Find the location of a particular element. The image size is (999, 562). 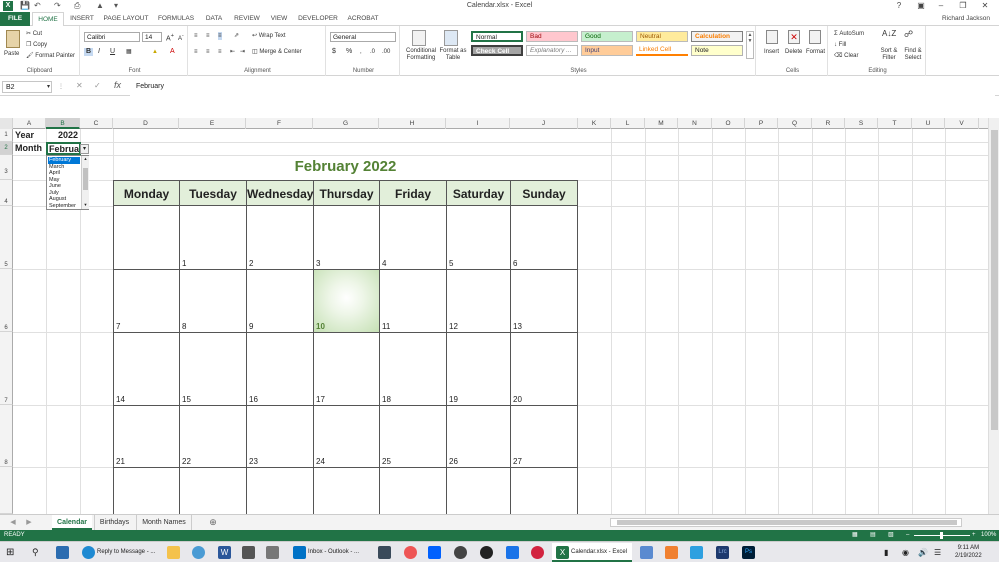

name-box: B2 is located at coordinates (27, 87).